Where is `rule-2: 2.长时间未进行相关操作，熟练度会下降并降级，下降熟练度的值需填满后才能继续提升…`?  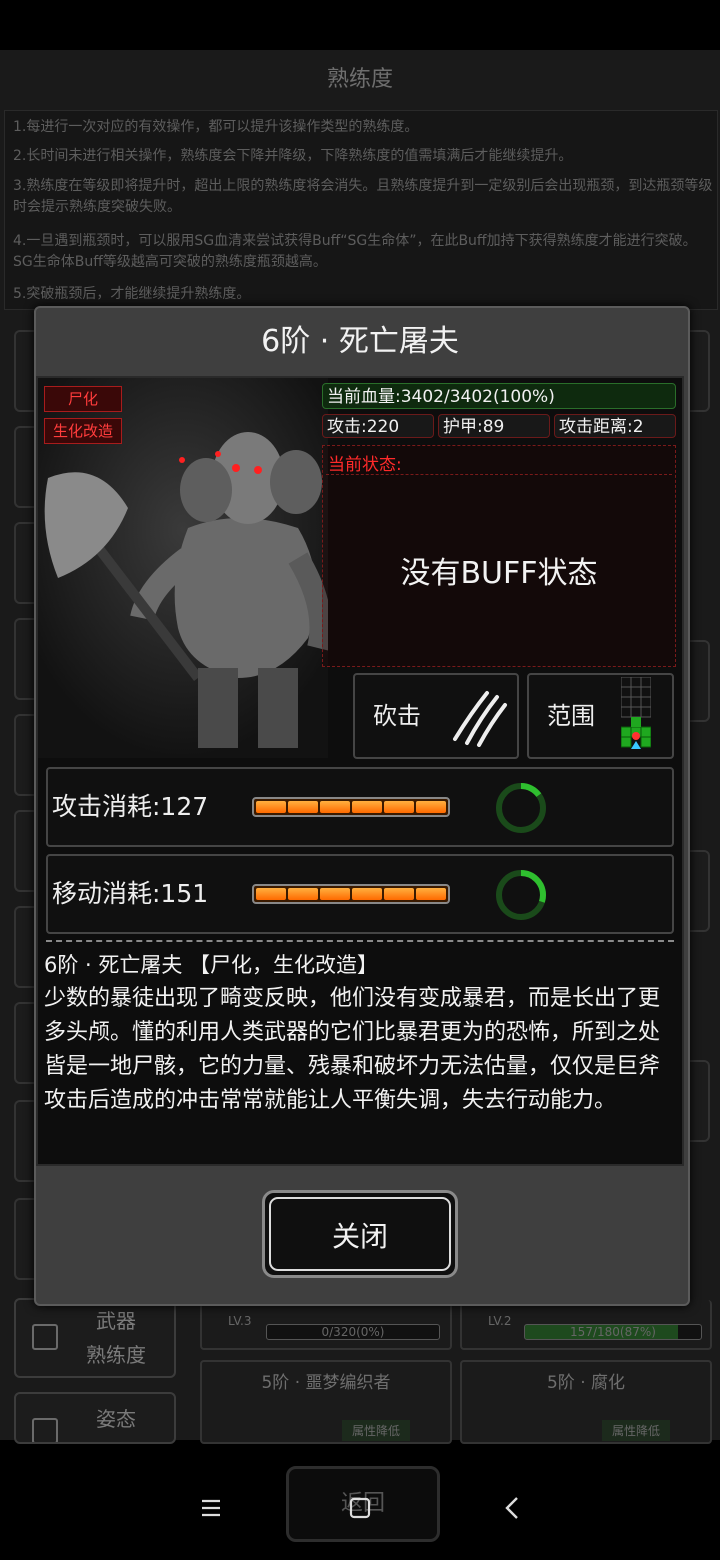 rule-2: 2.长时间未进行相关操作，熟练度会下降并降级，下降熟练度的值需填满后才能继续提升… is located at coordinates (293, 156).